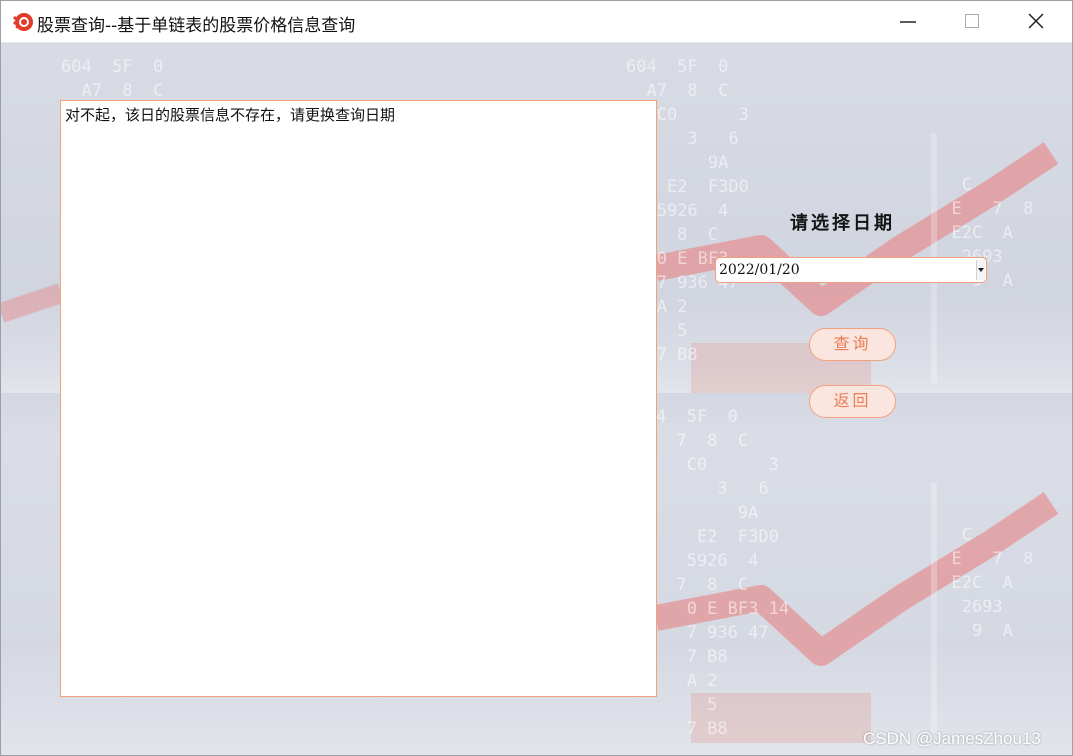  I want to click on close-button, so click(1036, 21).